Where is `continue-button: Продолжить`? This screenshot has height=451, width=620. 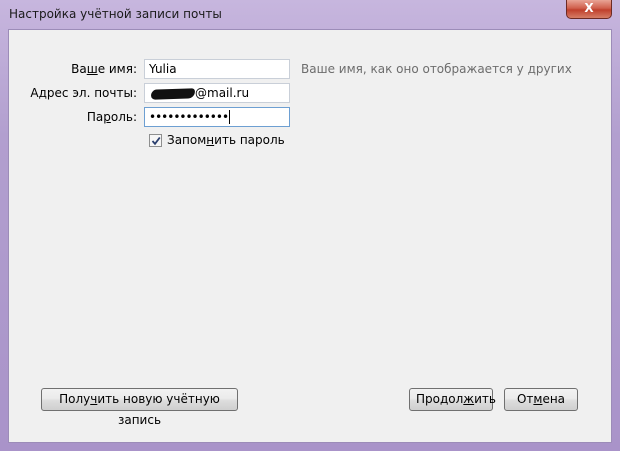
continue-button: Продолжить is located at coordinates (452, 399).